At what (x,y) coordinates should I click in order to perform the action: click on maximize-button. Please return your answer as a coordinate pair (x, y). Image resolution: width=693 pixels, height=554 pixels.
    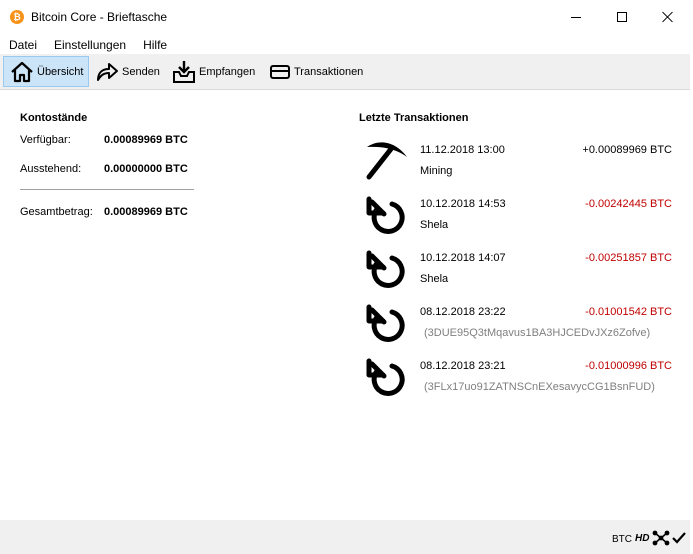
    Looking at the image, I should click on (622, 17).